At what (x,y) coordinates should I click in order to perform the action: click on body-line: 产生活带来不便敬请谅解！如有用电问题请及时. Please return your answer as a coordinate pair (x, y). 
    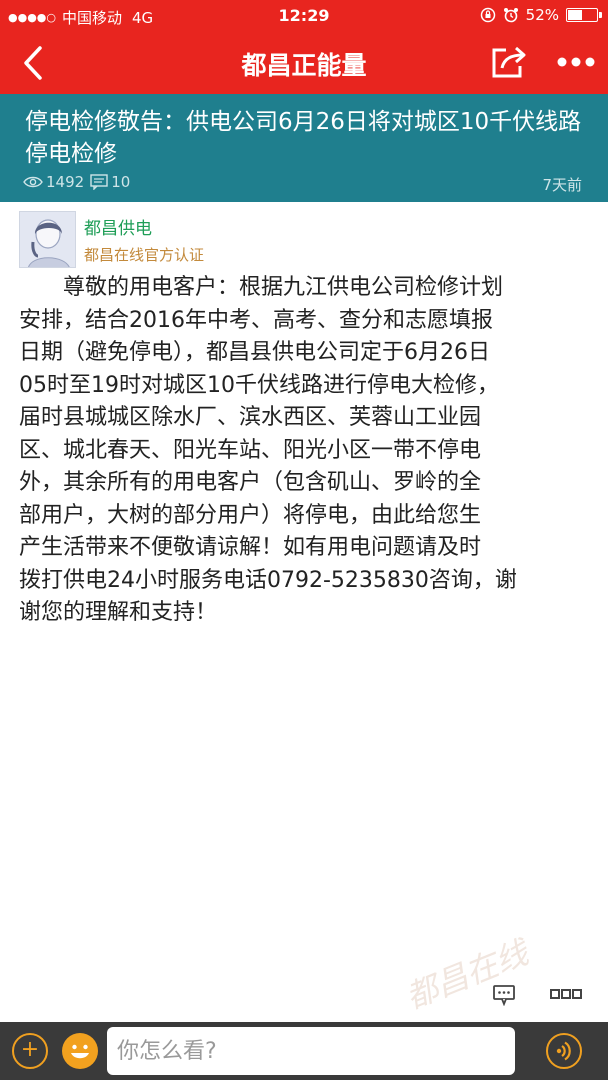
    Looking at the image, I should click on (250, 547).